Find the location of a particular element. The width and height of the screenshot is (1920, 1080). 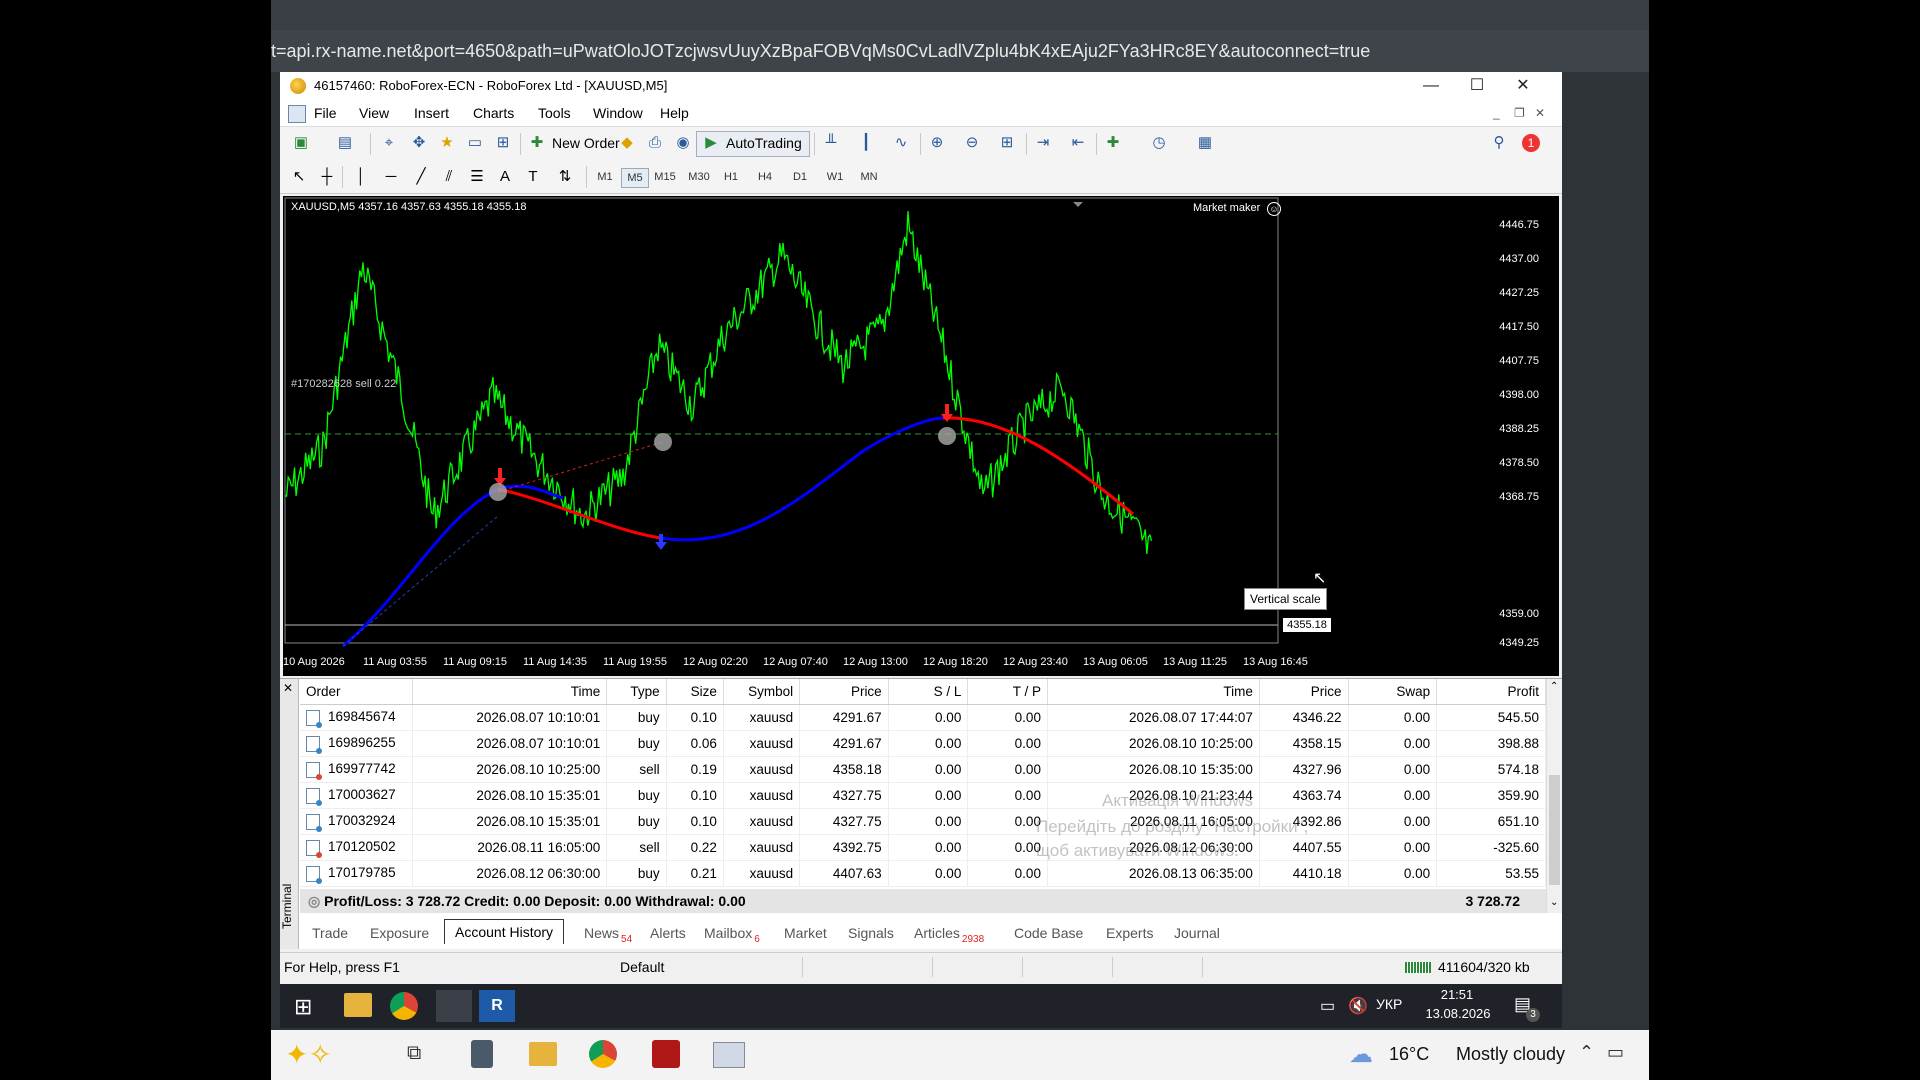

signal-icon: ◉ is located at coordinates (683, 143).